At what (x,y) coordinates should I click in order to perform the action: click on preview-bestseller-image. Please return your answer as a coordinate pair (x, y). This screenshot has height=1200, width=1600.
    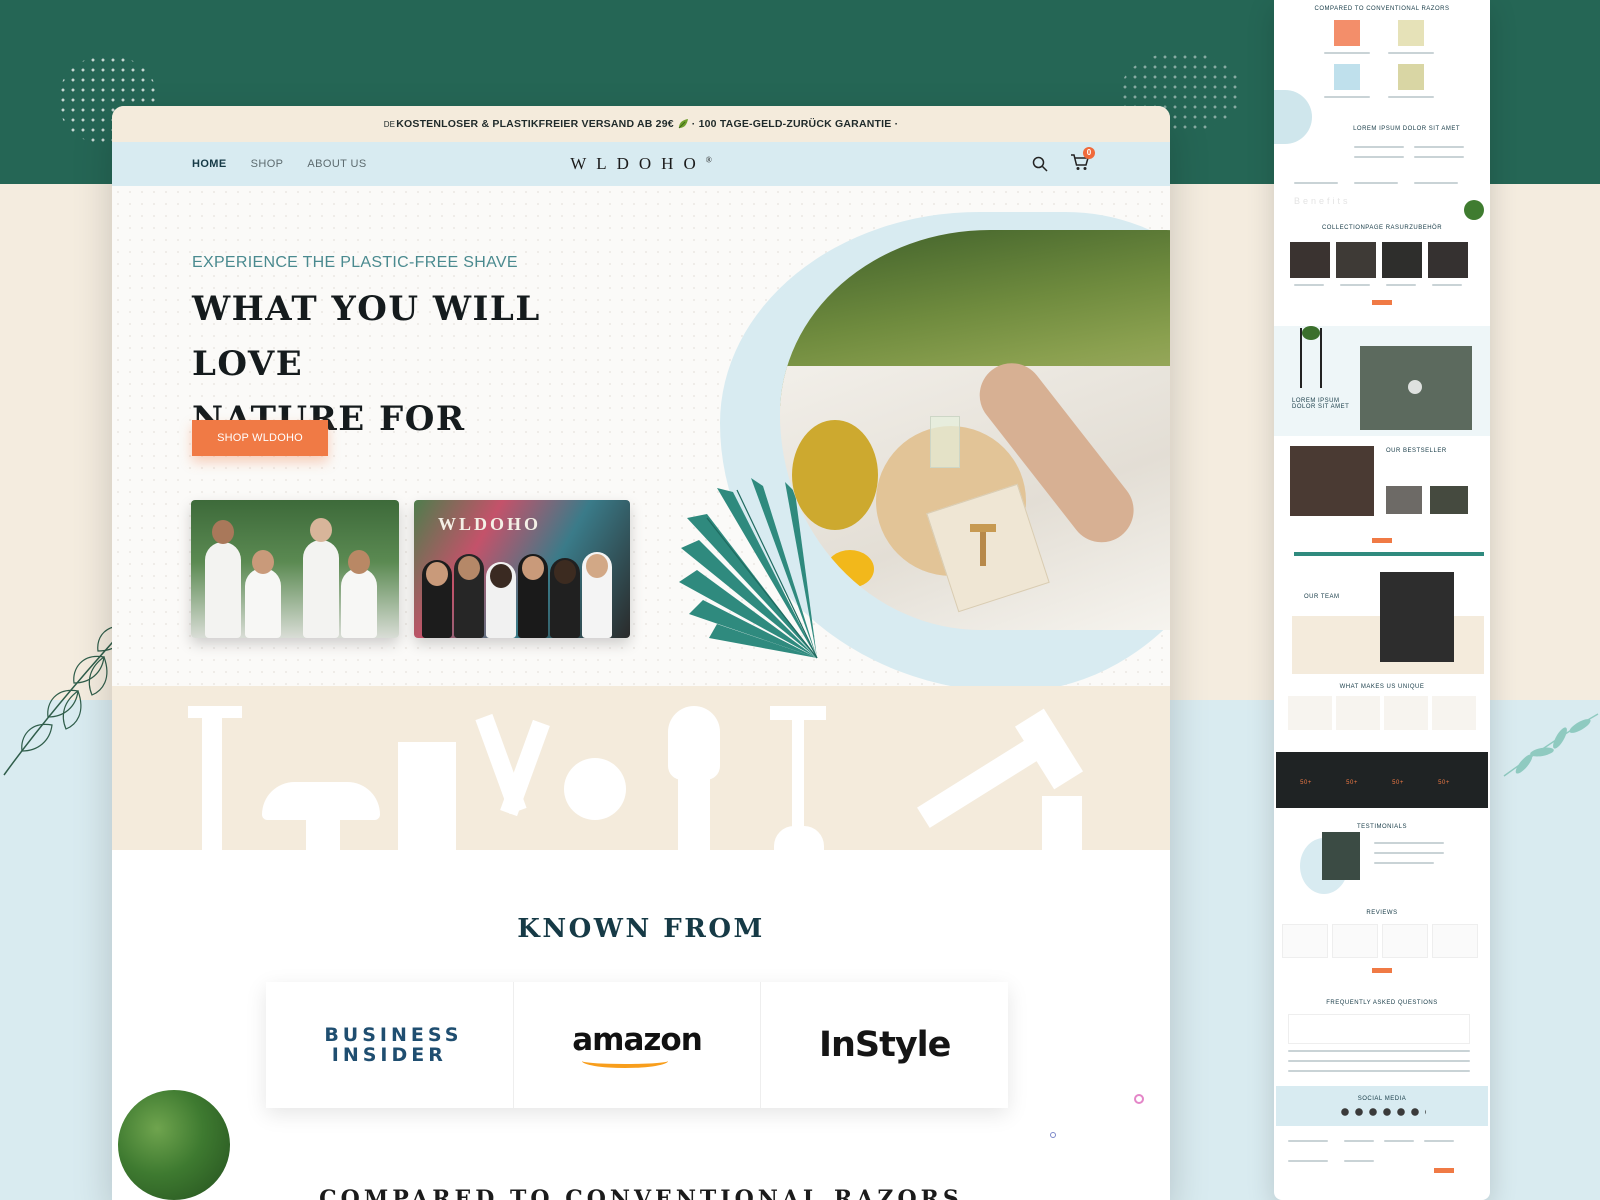
    Looking at the image, I should click on (1332, 481).